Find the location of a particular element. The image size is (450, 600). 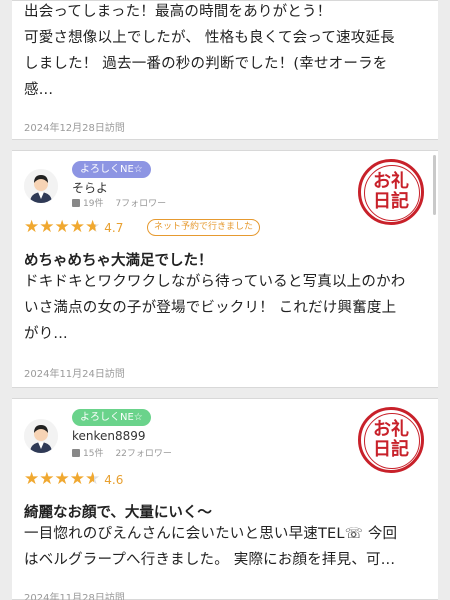

visit-date: 2024年11月28日訪問 is located at coordinates (74, 596).